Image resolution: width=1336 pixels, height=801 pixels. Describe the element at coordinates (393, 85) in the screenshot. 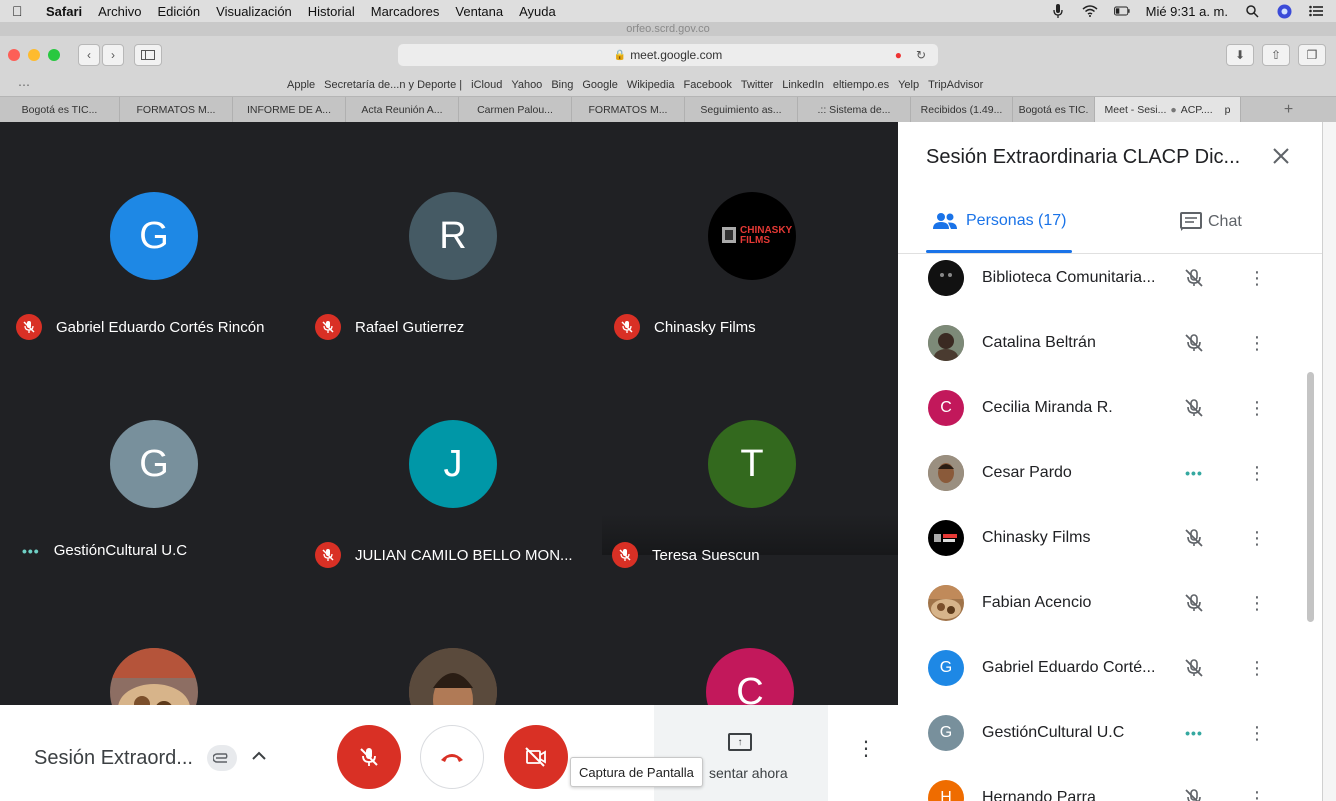

I see `favorite-secretaria: Secretaría de...n y Deporte |` at that location.